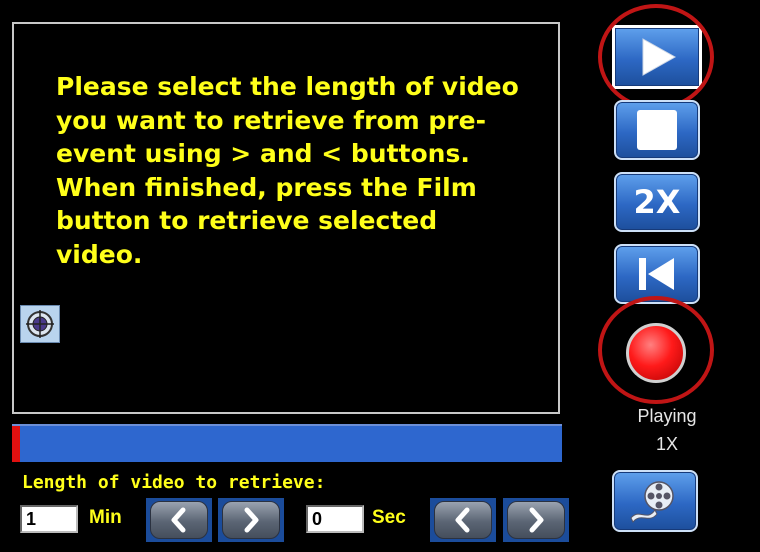 The image size is (760, 552). What do you see at coordinates (389, 517) in the screenshot?
I see `seconds-unit-label: Sec` at bounding box center [389, 517].